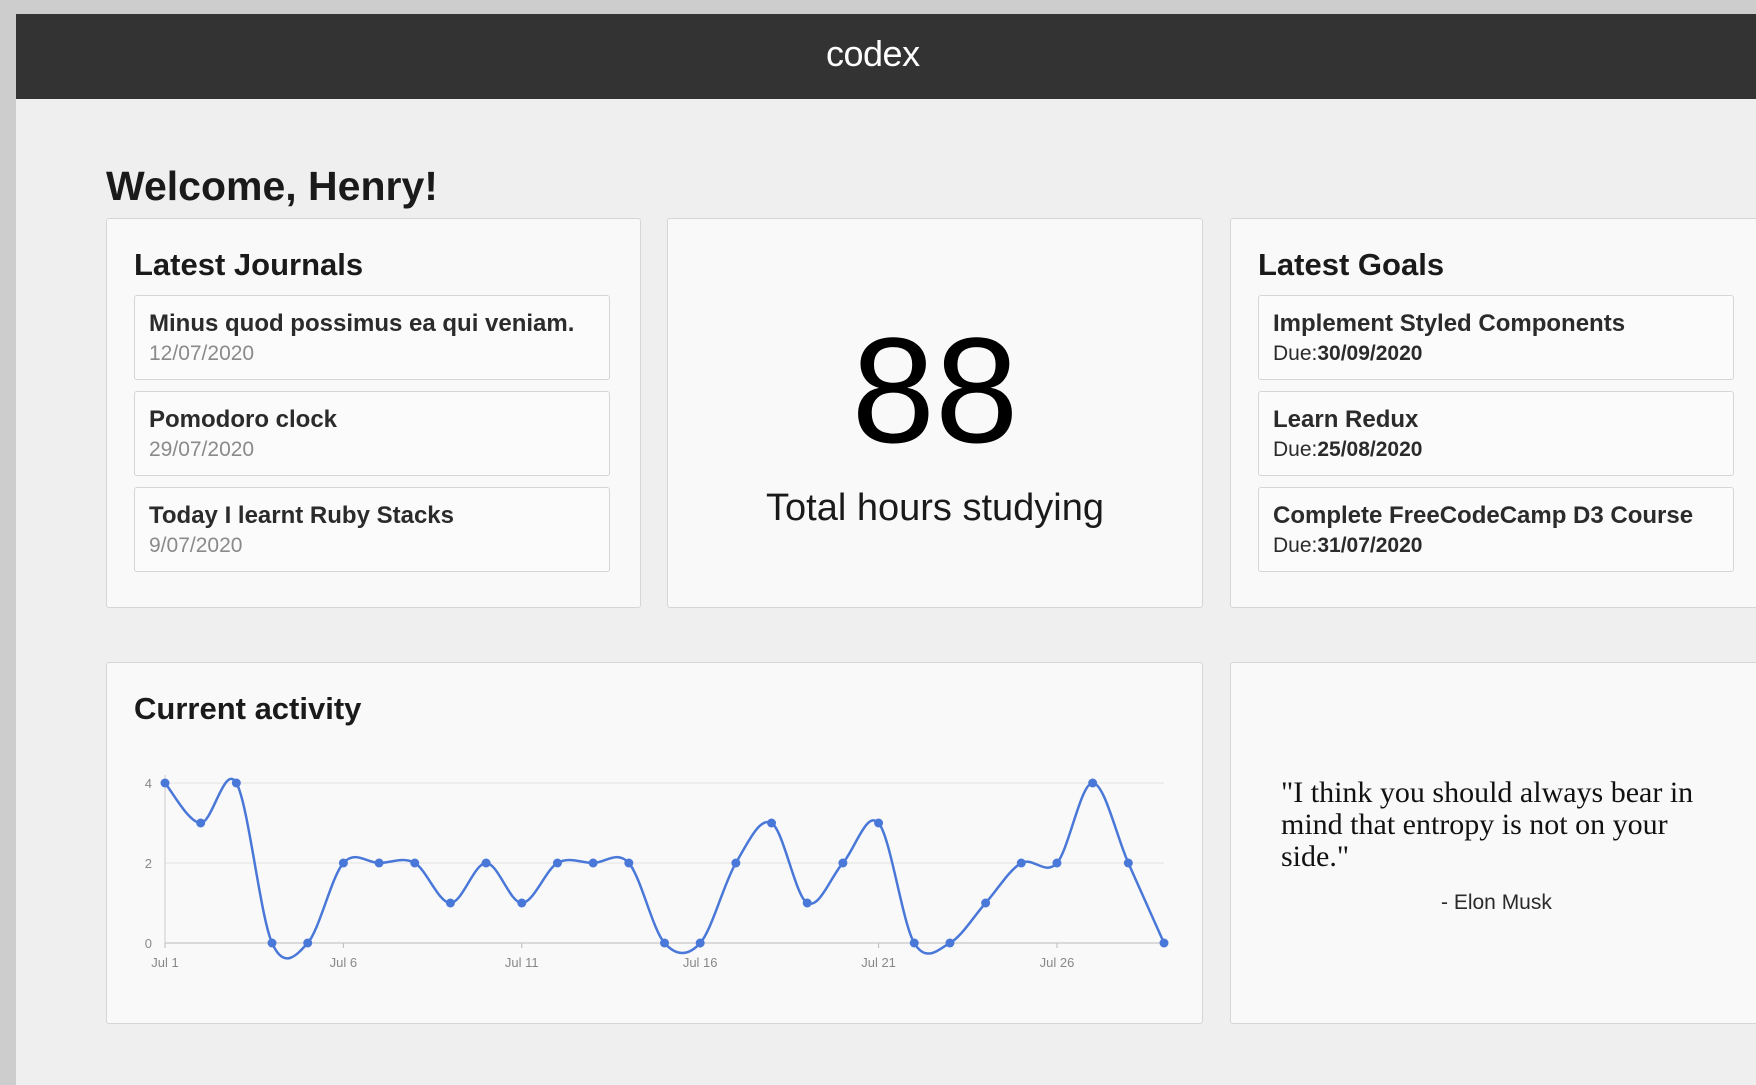 This screenshot has width=1756, height=1085. What do you see at coordinates (665, 869) in the screenshot?
I see `activity-series-line` at bounding box center [665, 869].